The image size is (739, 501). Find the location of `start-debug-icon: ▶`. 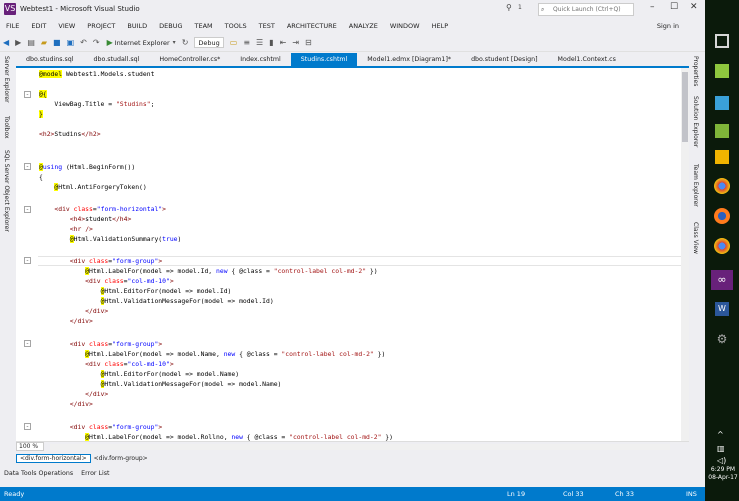

start-debug-icon: ▶ is located at coordinates (110, 42).